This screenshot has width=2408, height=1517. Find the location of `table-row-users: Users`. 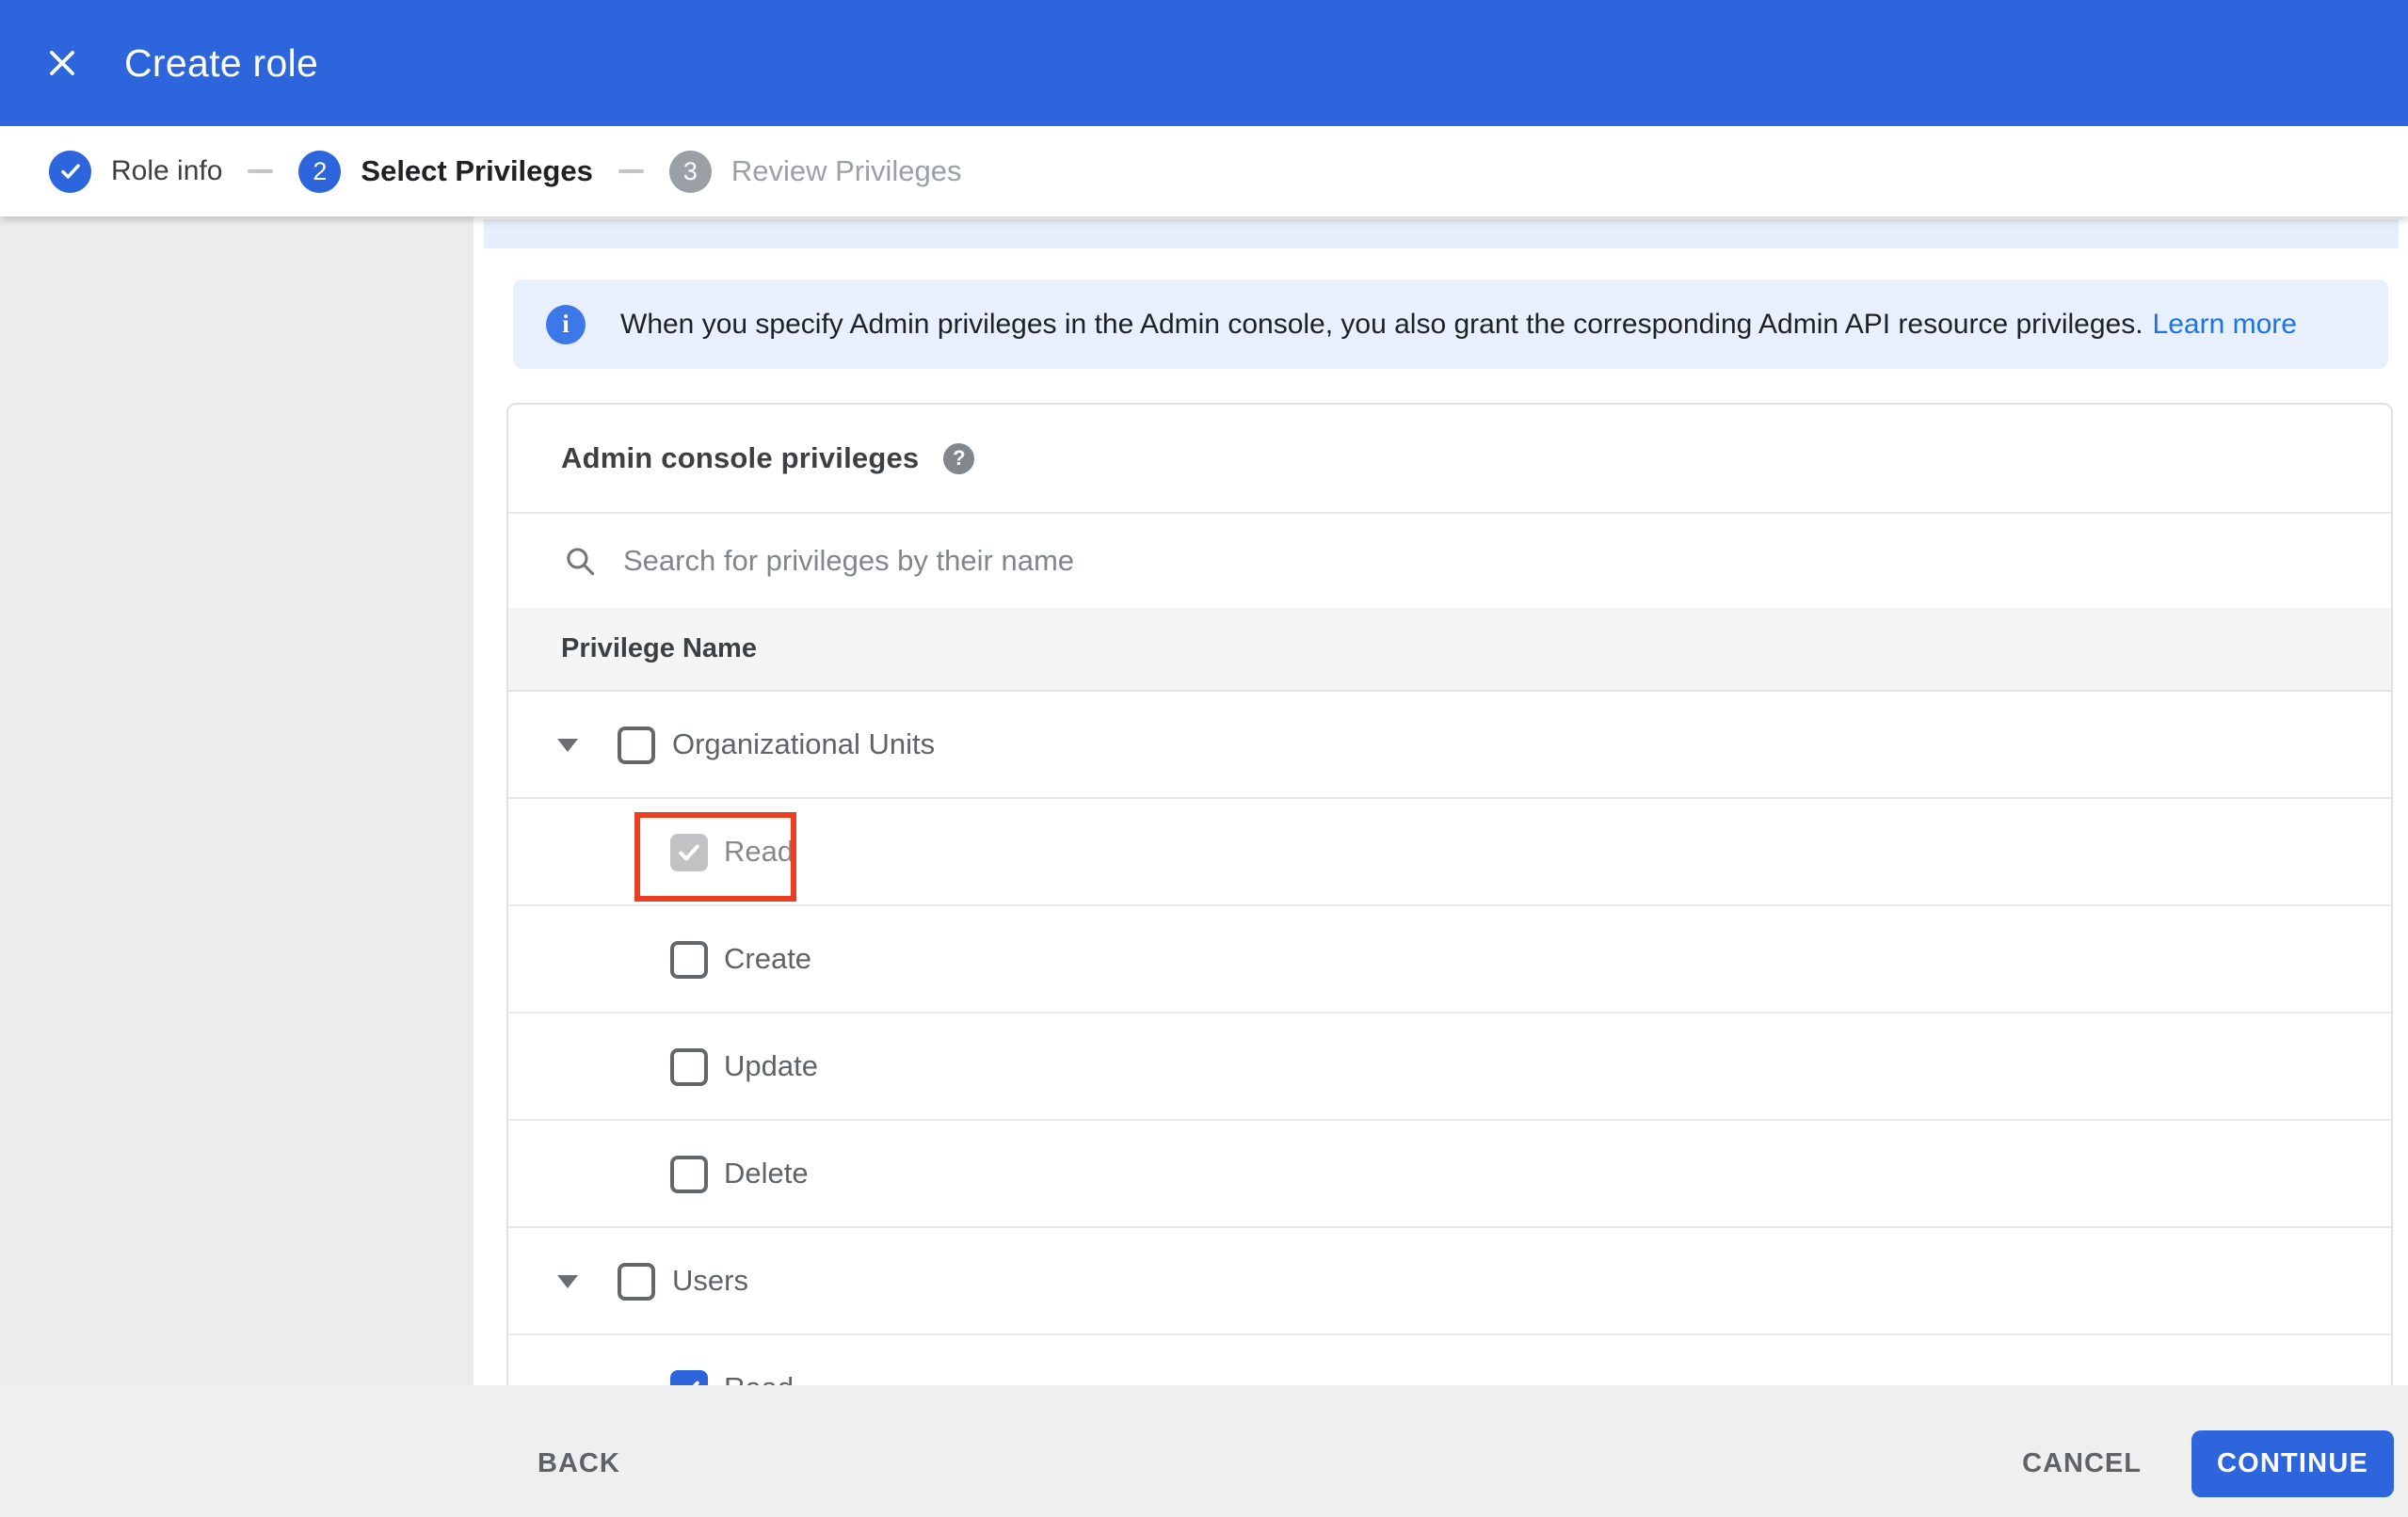

table-row-users: Users is located at coordinates (1449, 1281).